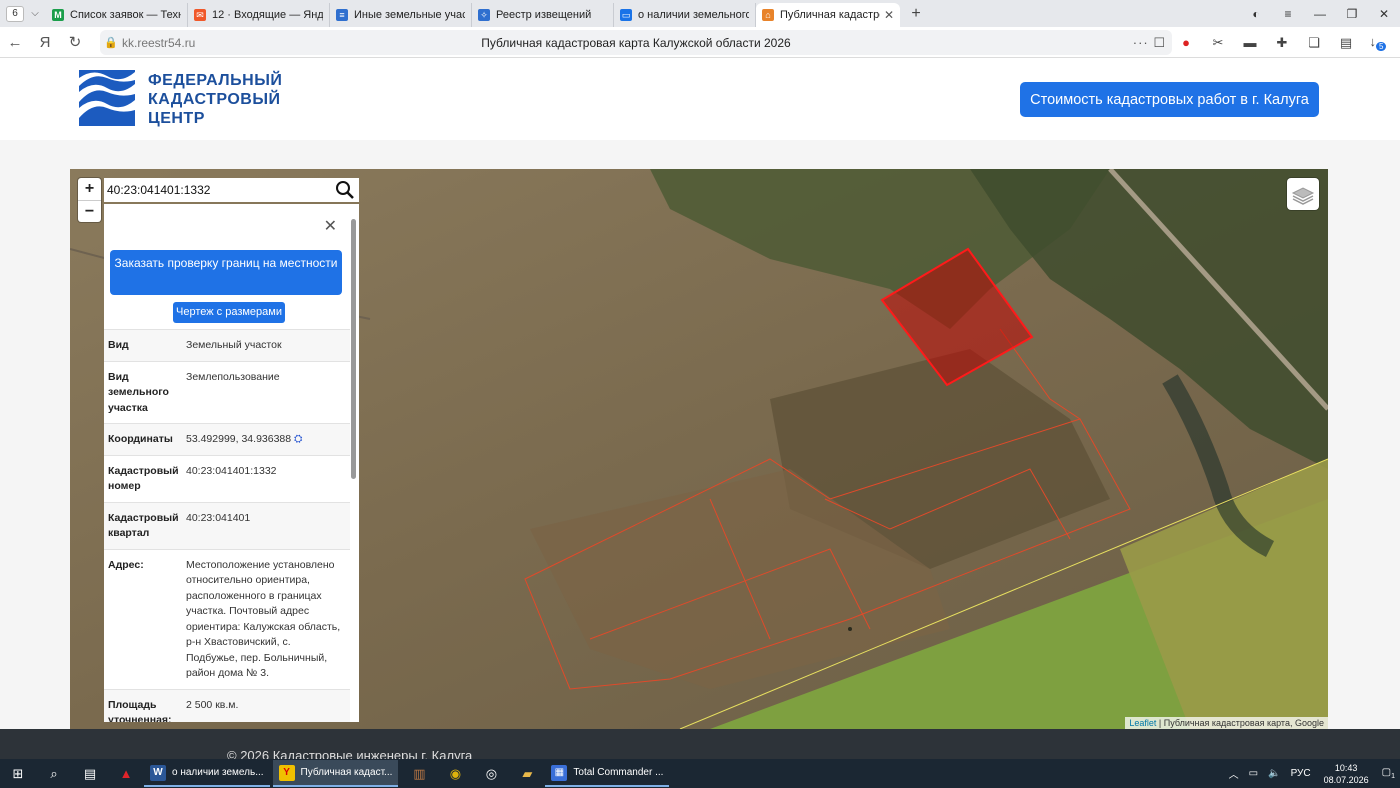 The width and height of the screenshot is (1400, 788). I want to click on attribute-value: 2 500 кв.м., so click(212, 704).